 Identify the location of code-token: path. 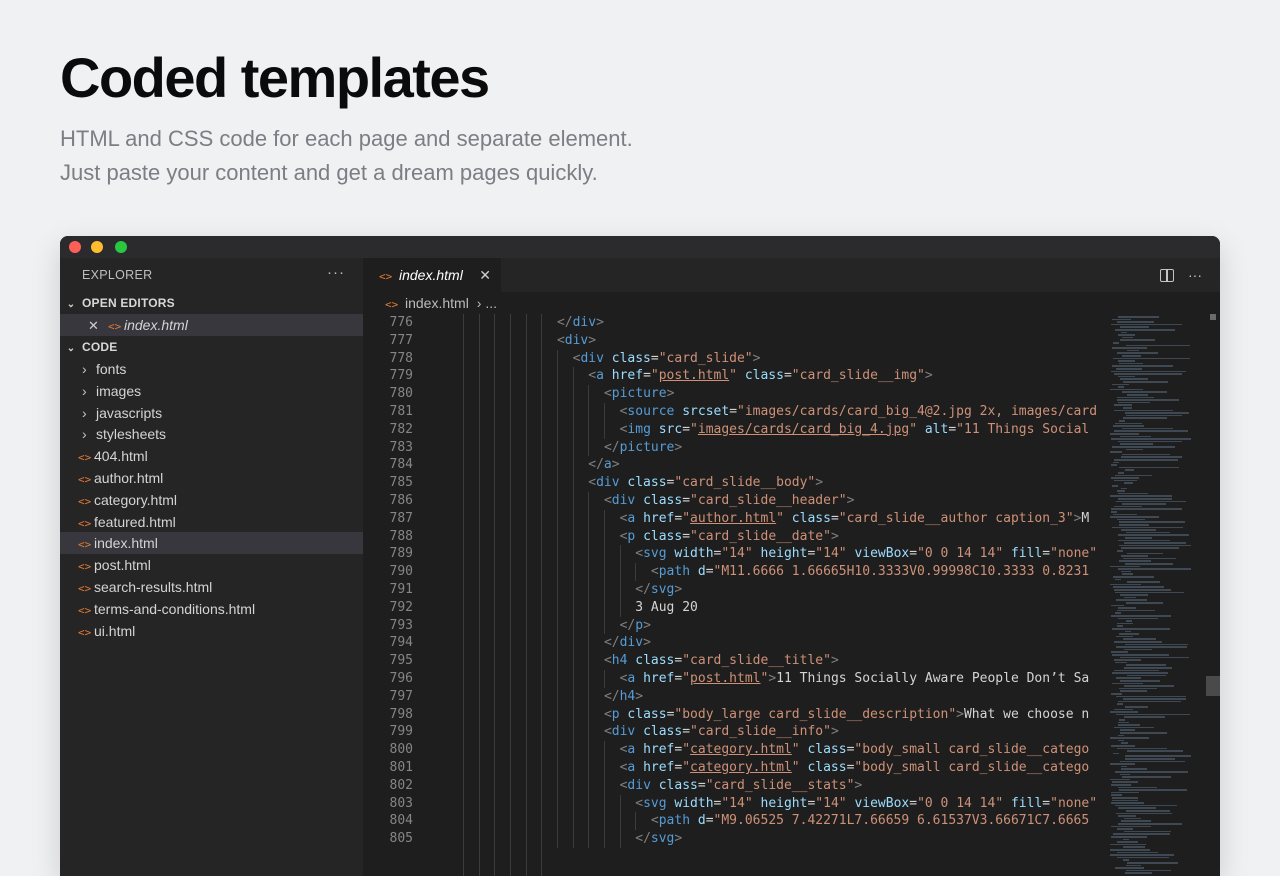
(674, 821).